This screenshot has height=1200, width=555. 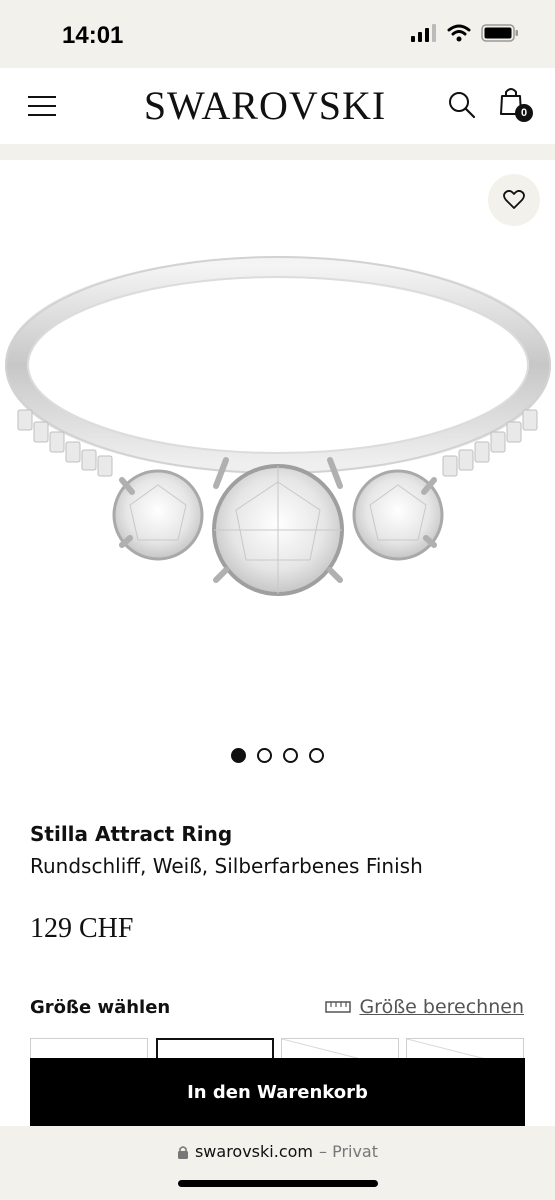 I want to click on cart-count-badge: 0, so click(x=524, y=113).